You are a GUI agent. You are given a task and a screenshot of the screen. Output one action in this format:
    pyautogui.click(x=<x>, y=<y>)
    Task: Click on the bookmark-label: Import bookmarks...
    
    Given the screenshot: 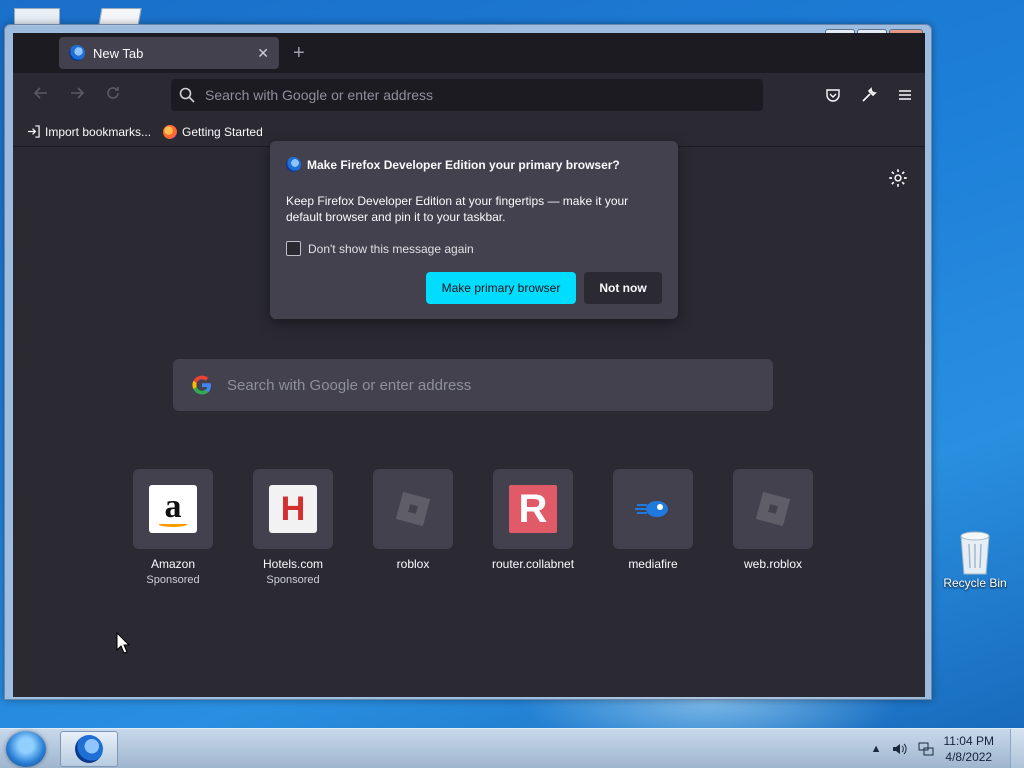 What is the action you would take?
    pyautogui.click(x=98, y=131)
    